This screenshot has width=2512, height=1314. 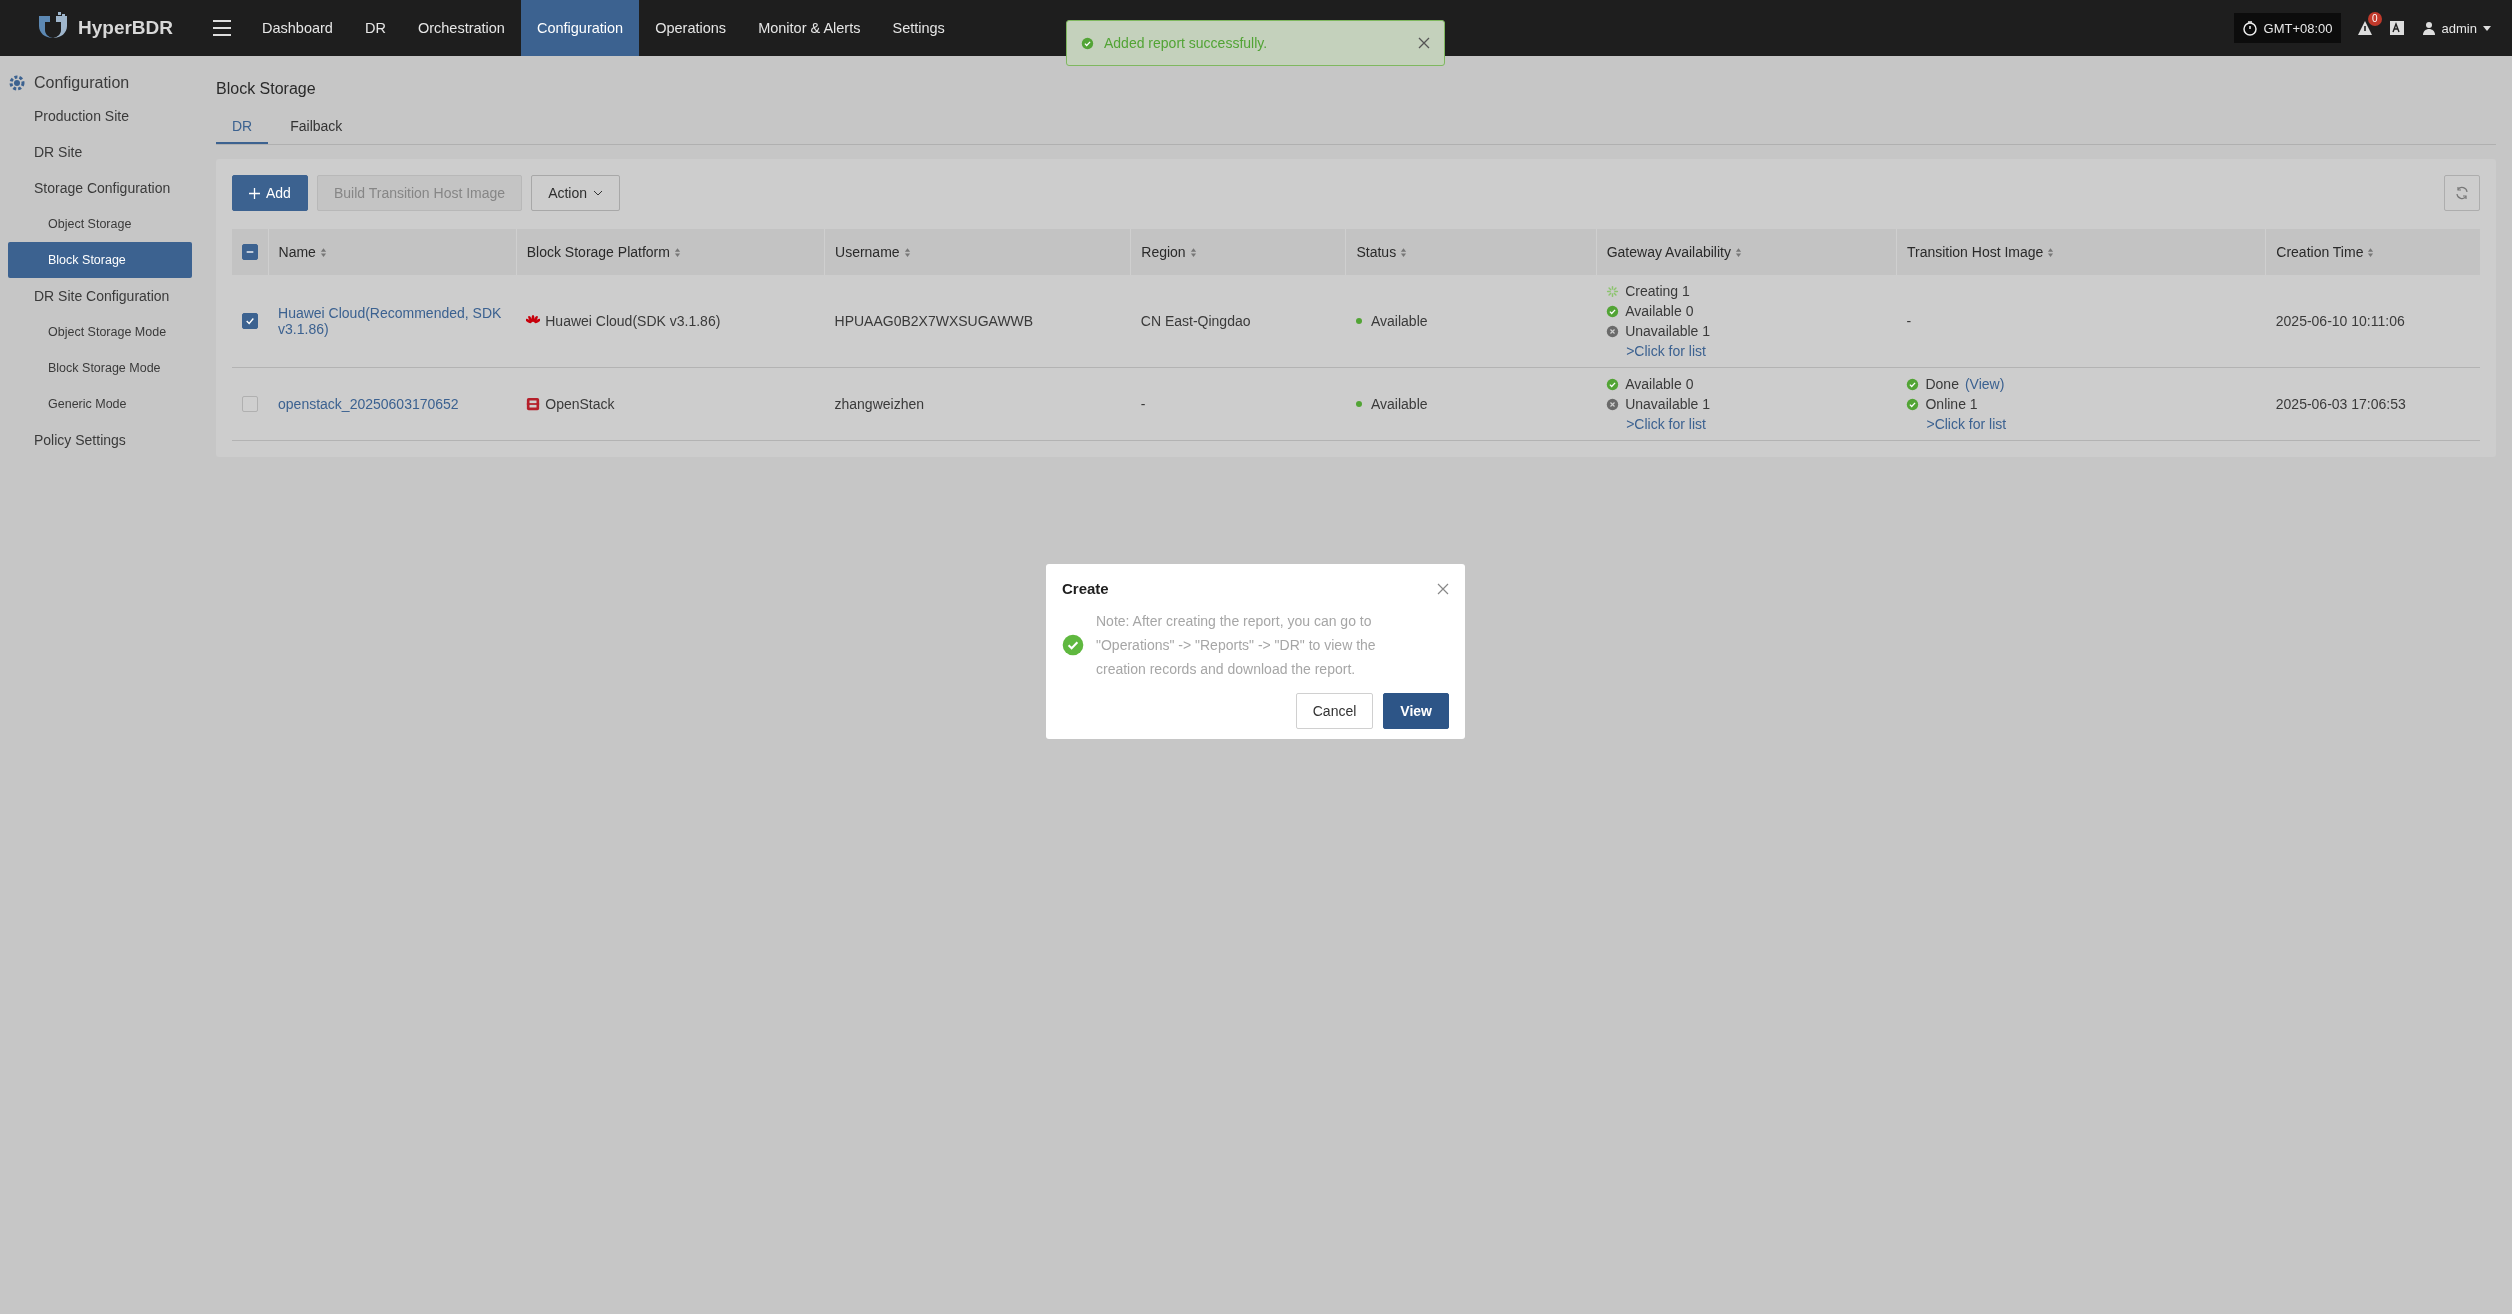 I want to click on column-header: Creation Time, so click(x=2320, y=252).